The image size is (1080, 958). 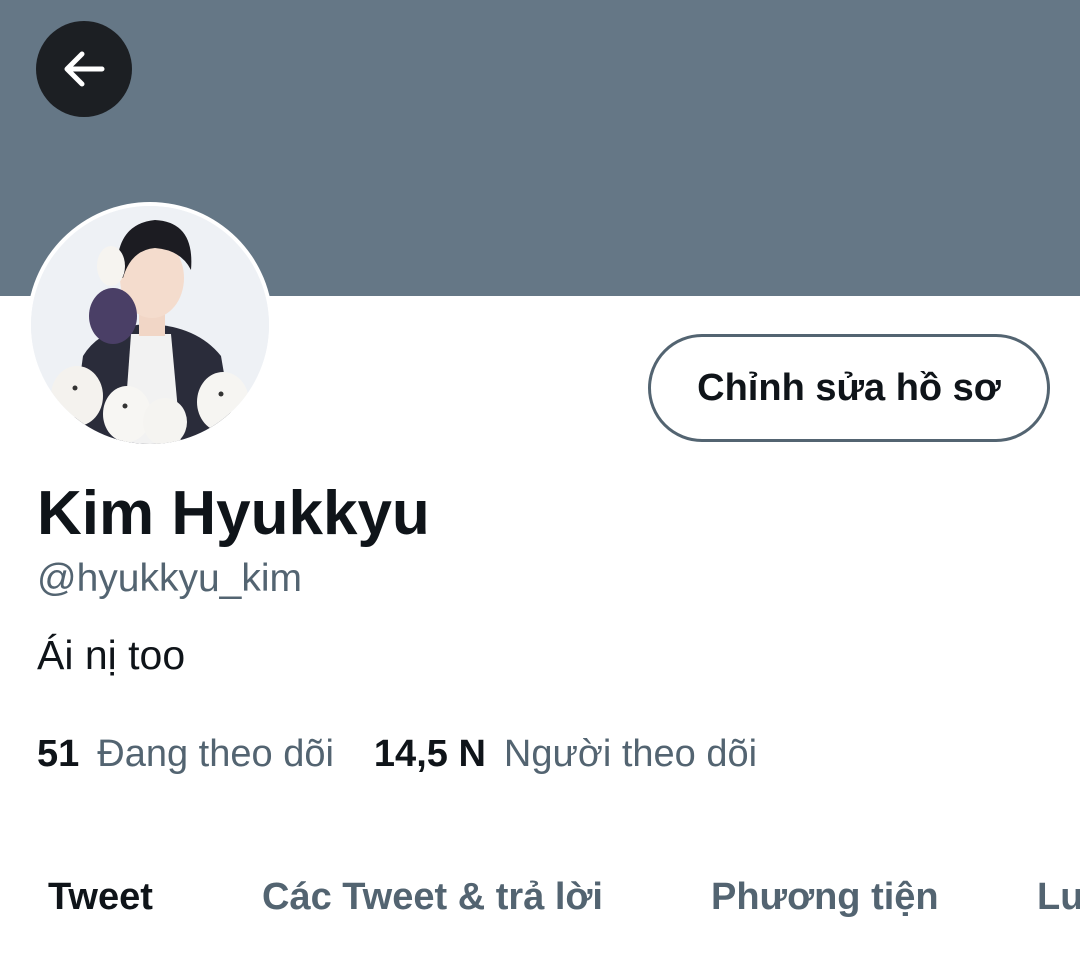 I want to click on following-link: 51 Đang theo dõi, so click(x=185, y=754).